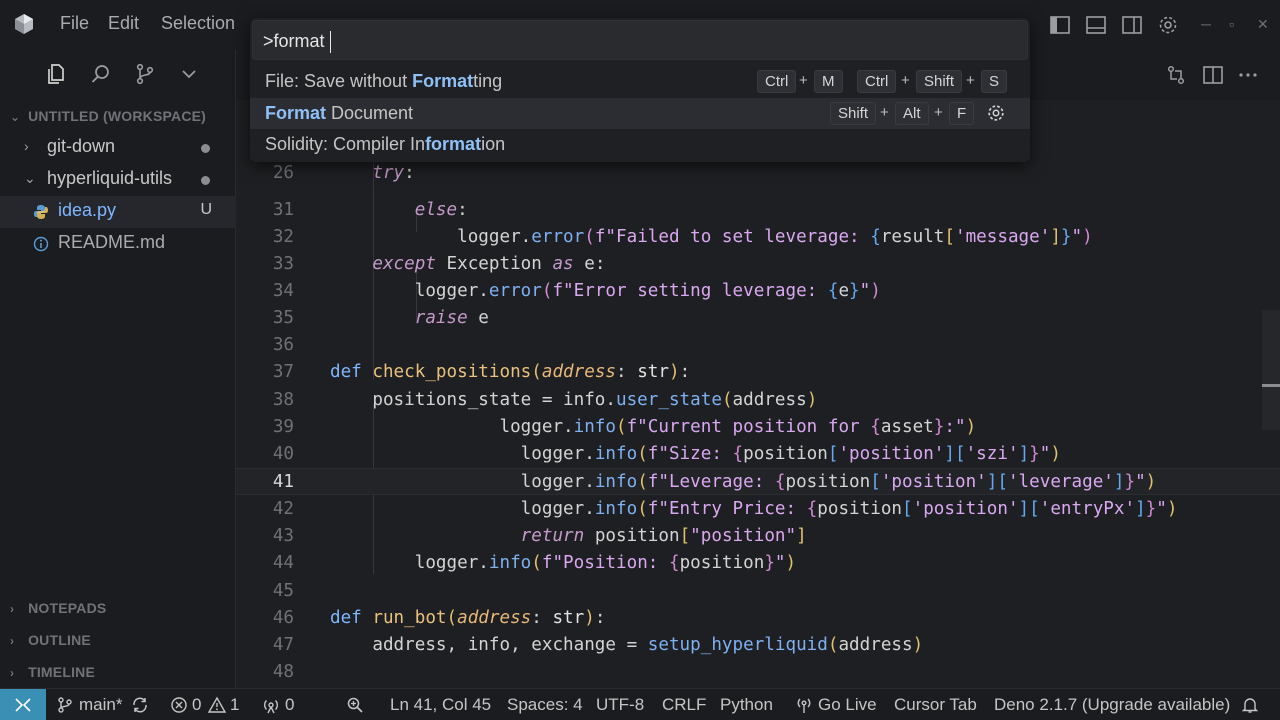 This screenshot has width=1280, height=720. Describe the element at coordinates (440, 705) in the screenshot. I see `cursor-position: Ln 41, Col 45` at that location.